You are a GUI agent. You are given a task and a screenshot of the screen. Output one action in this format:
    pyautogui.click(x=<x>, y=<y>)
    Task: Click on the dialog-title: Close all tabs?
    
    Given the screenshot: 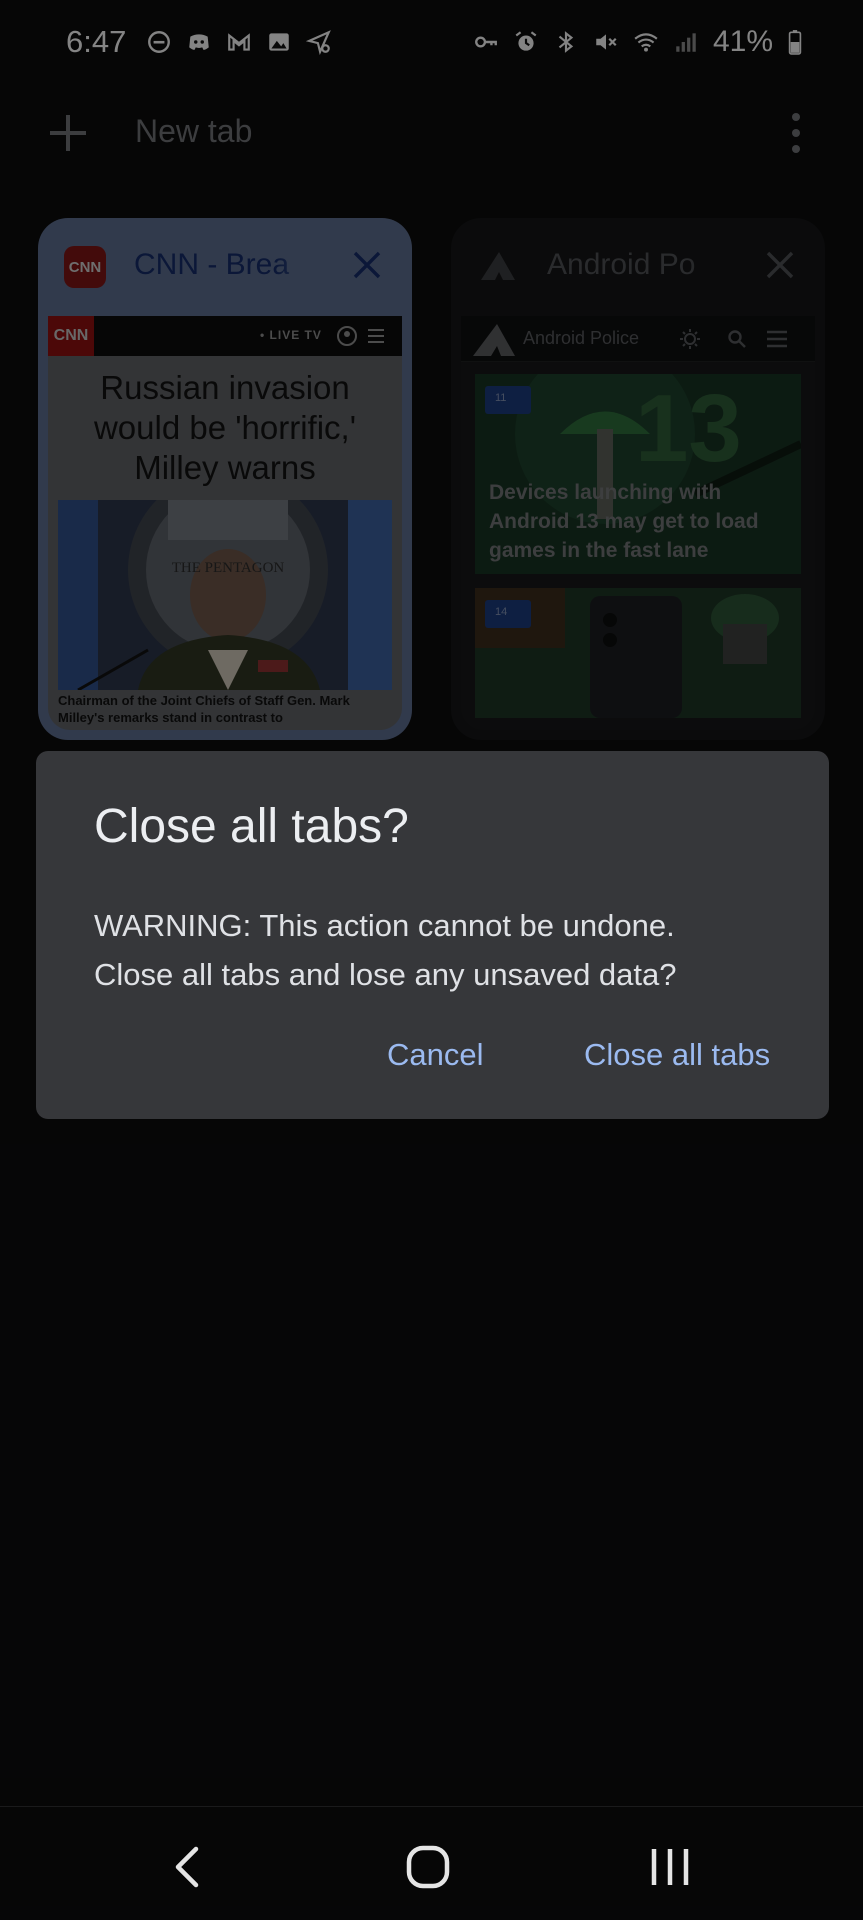 What is the action you would take?
    pyautogui.click(x=251, y=826)
    